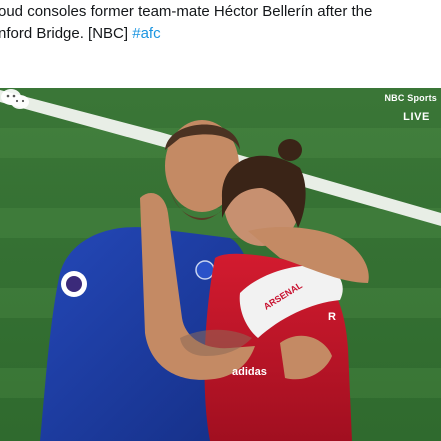 This screenshot has height=441, width=441. Describe the element at coordinates (146, 33) in the screenshot. I see `hashtag-link: #afc` at that location.